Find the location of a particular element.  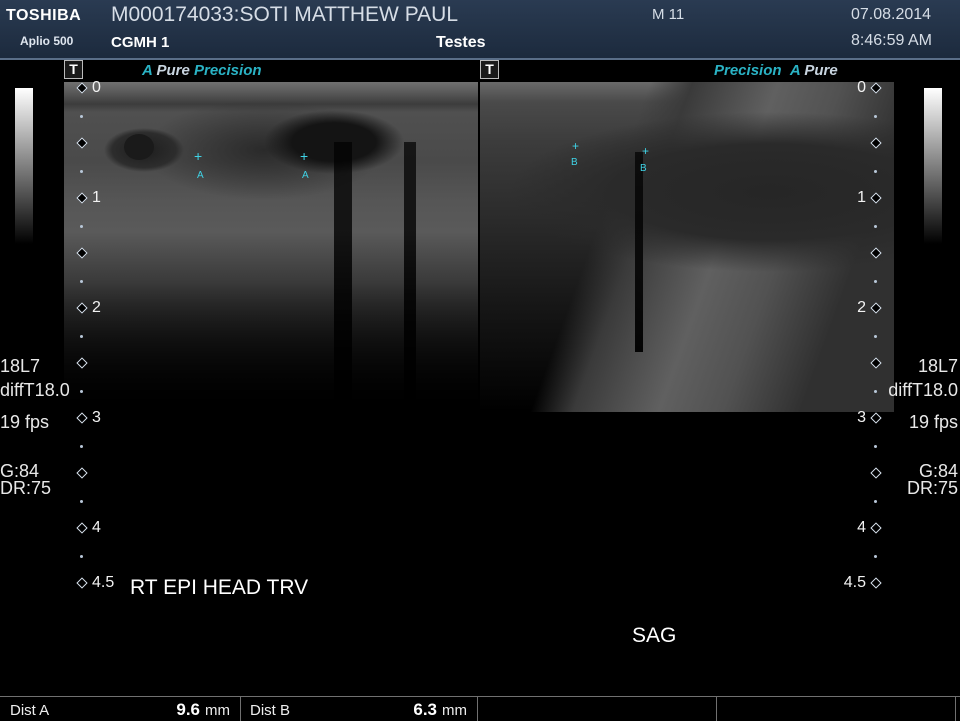

patient-id: M000174033:SOTI MATTHEW PAUL is located at coordinates (285, 14).